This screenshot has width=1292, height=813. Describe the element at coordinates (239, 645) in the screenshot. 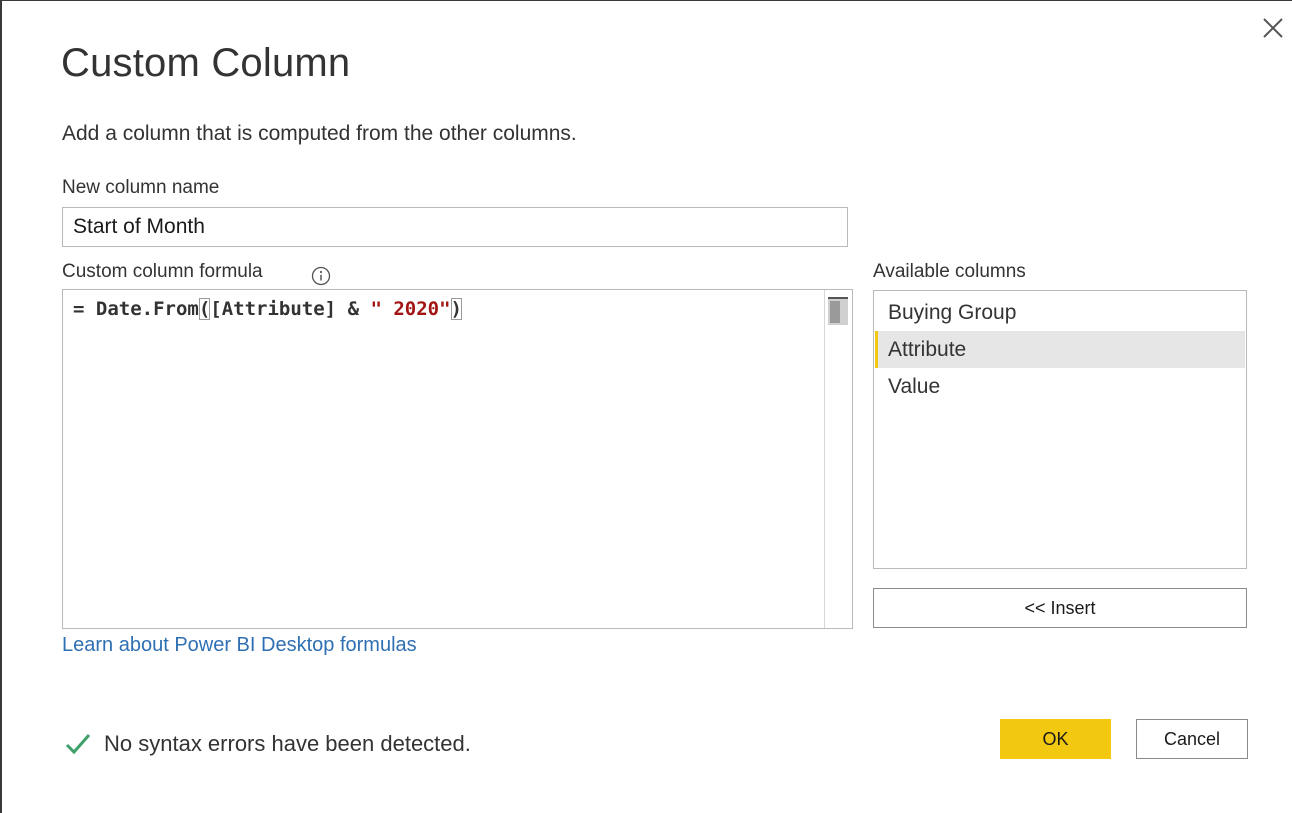

I see `learn-formulas-link: Learn about Power BI Desktop formulas` at that location.